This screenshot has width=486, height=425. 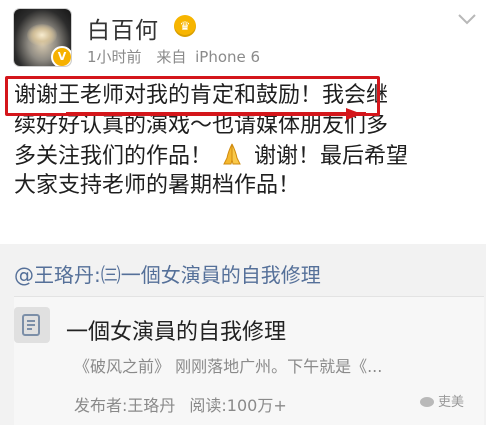 What do you see at coordinates (216, 113) in the screenshot?
I see `red-annotation-underline` at bounding box center [216, 113].